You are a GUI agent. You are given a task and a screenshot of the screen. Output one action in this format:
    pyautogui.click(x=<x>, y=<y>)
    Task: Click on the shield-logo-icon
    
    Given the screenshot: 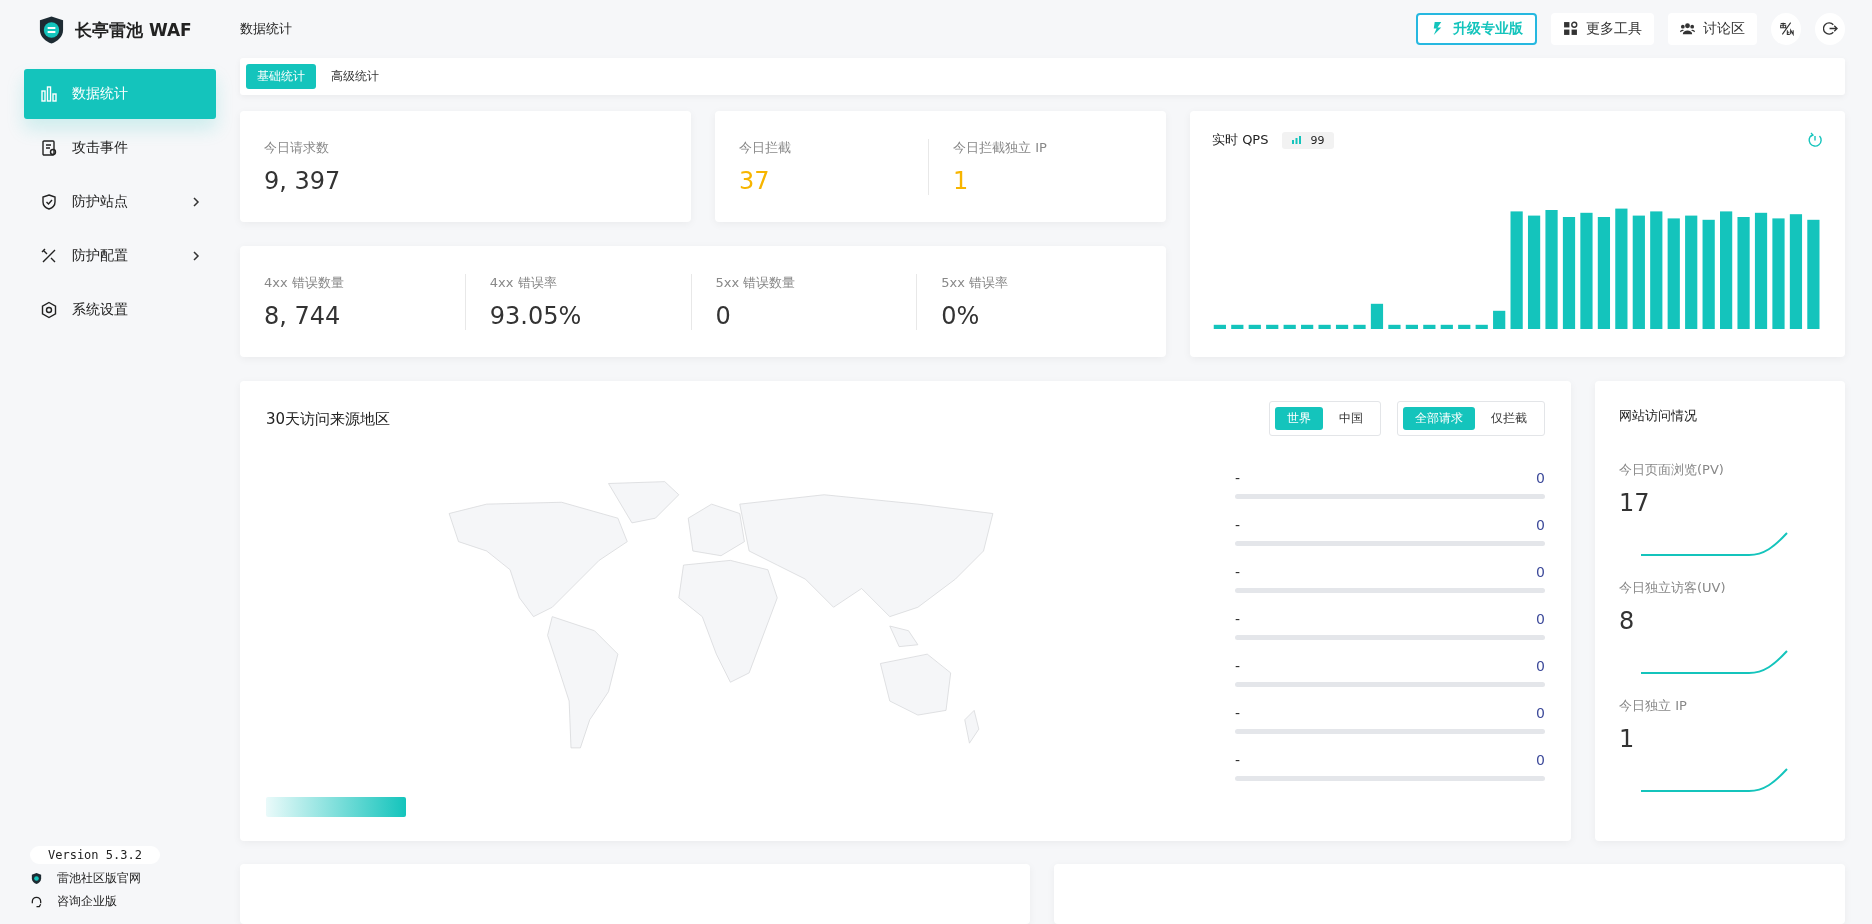 What is the action you would take?
    pyautogui.click(x=51, y=30)
    